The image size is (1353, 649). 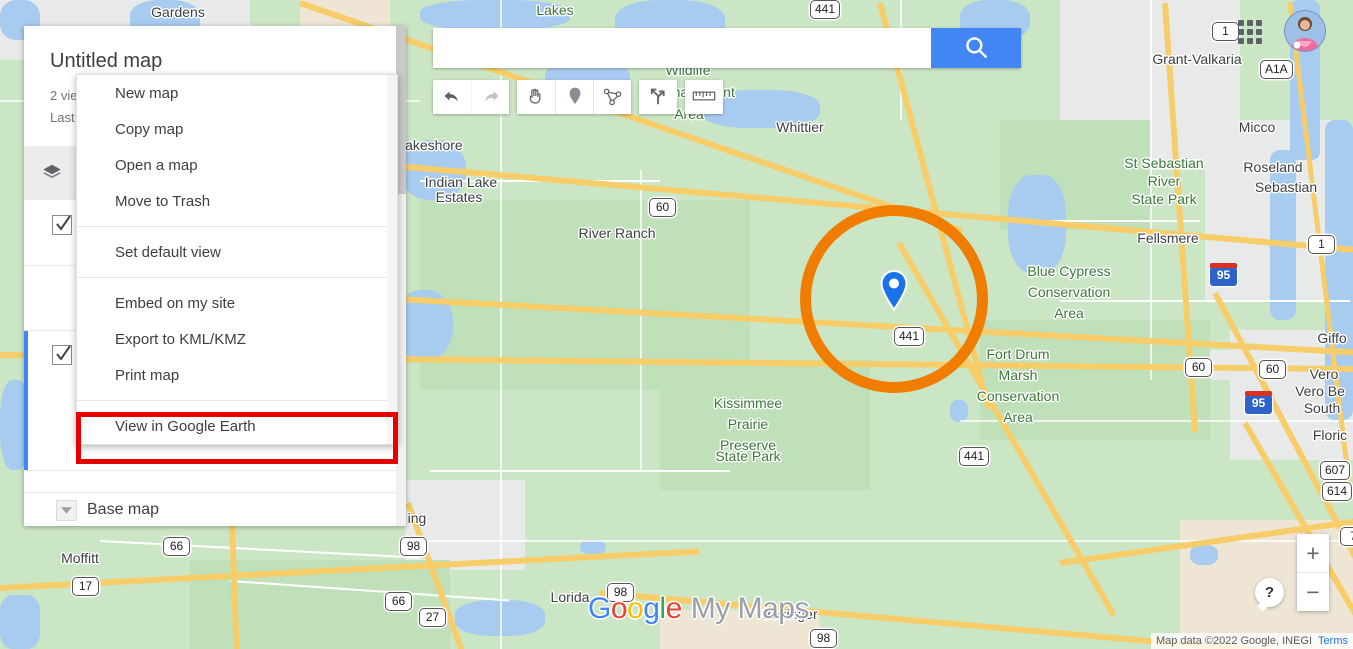 What do you see at coordinates (64, 95) in the screenshot?
I see `map-views-count: 2 vie` at bounding box center [64, 95].